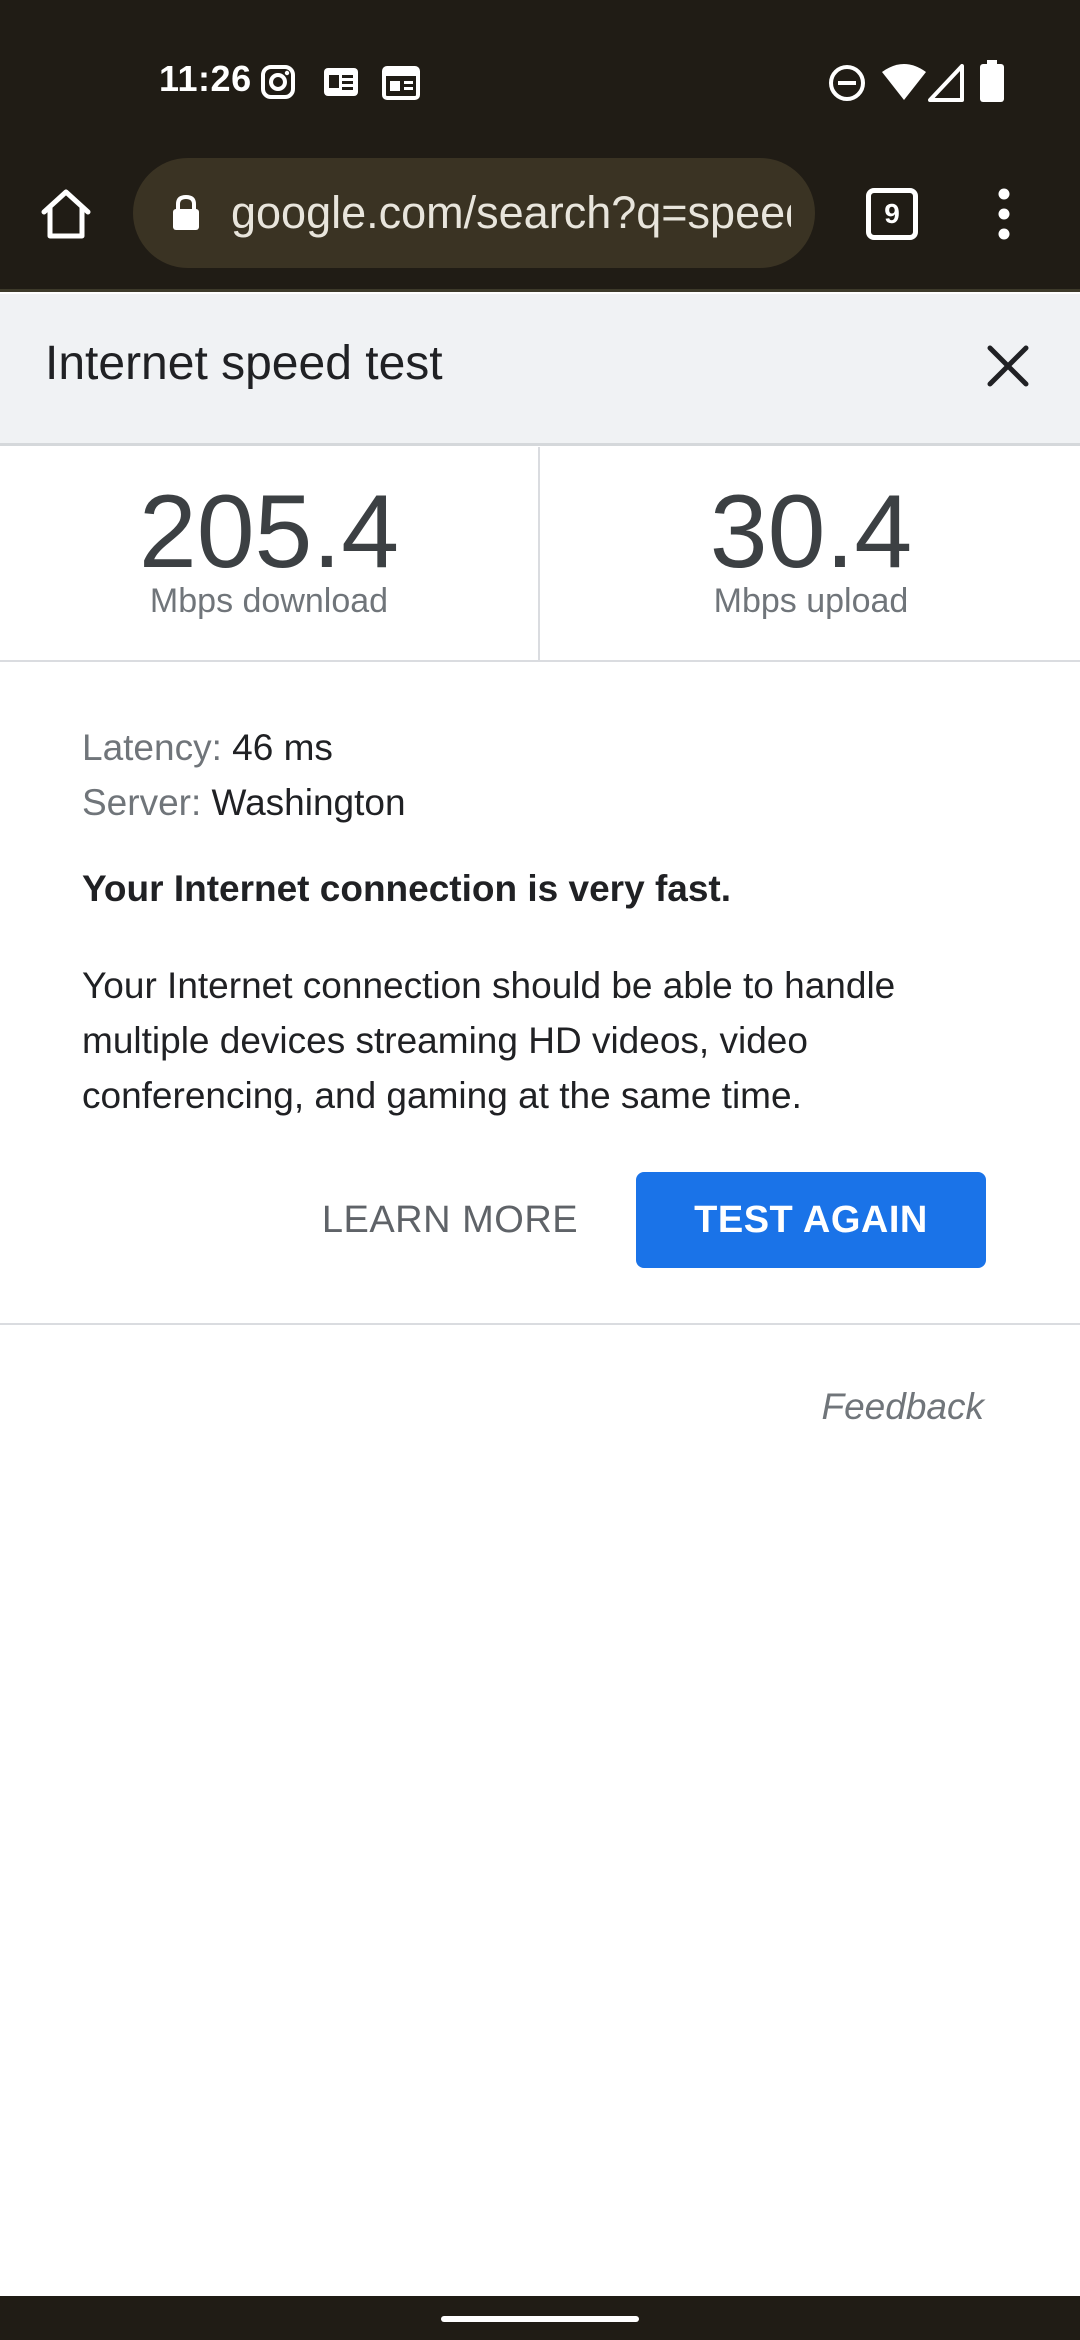  What do you see at coordinates (847, 83) in the screenshot?
I see `do-not-disturb-icon` at bounding box center [847, 83].